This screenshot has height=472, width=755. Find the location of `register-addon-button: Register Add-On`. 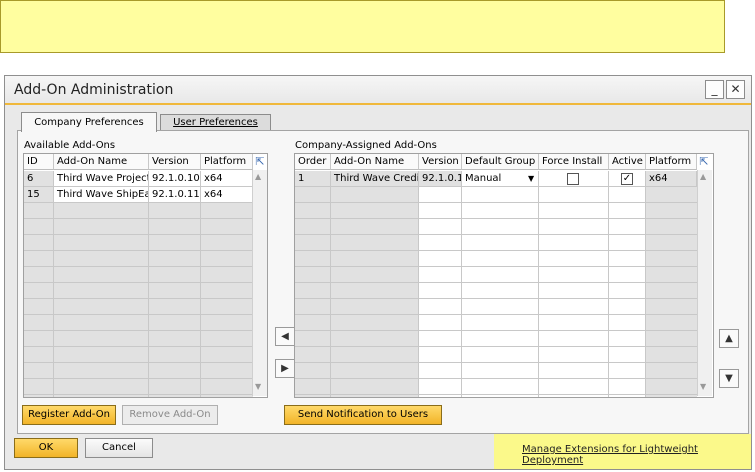

register-addon-button: Register Add-On is located at coordinates (69, 415).